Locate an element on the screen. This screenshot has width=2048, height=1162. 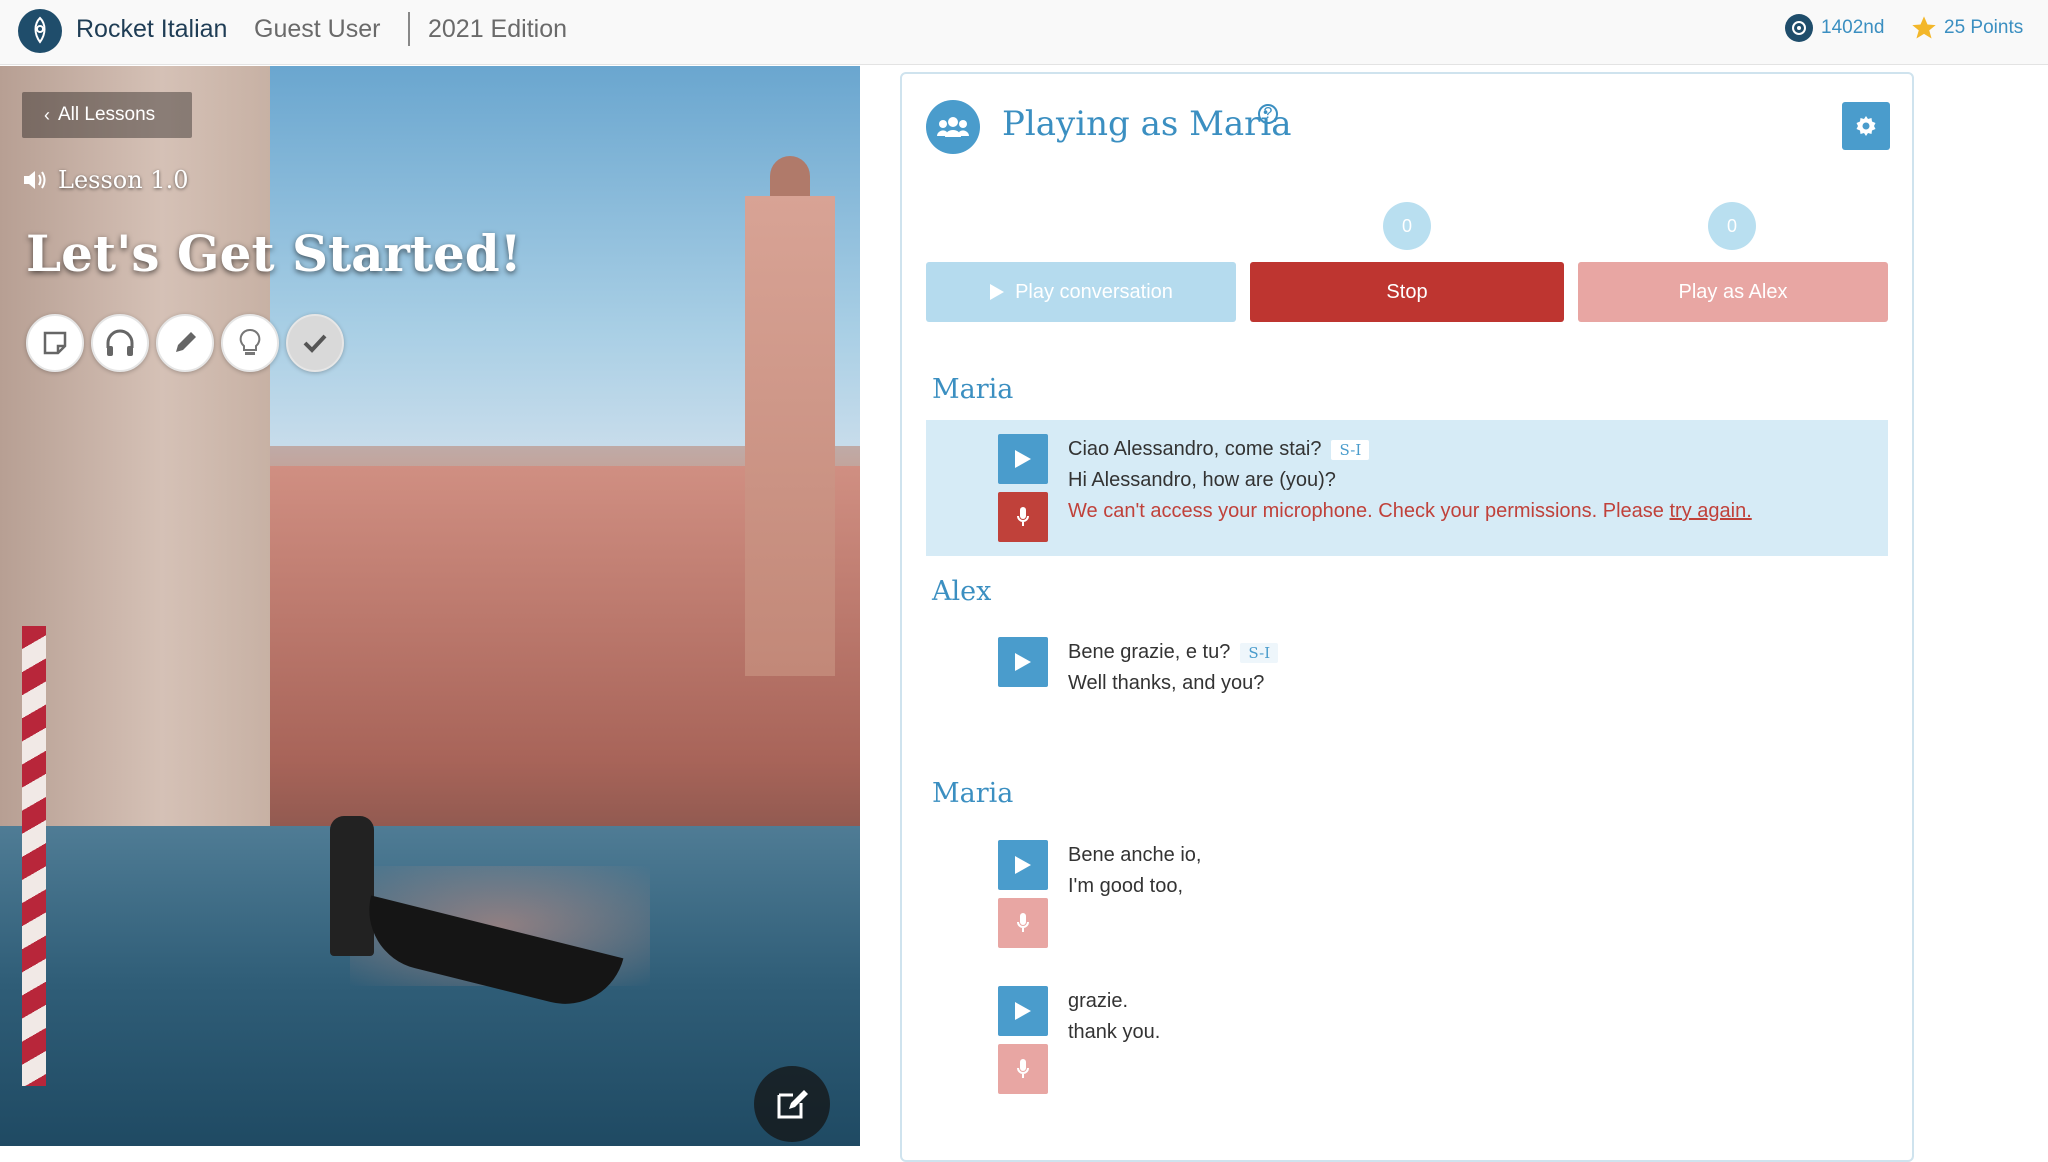
speaker-name: Alex is located at coordinates (962, 591).